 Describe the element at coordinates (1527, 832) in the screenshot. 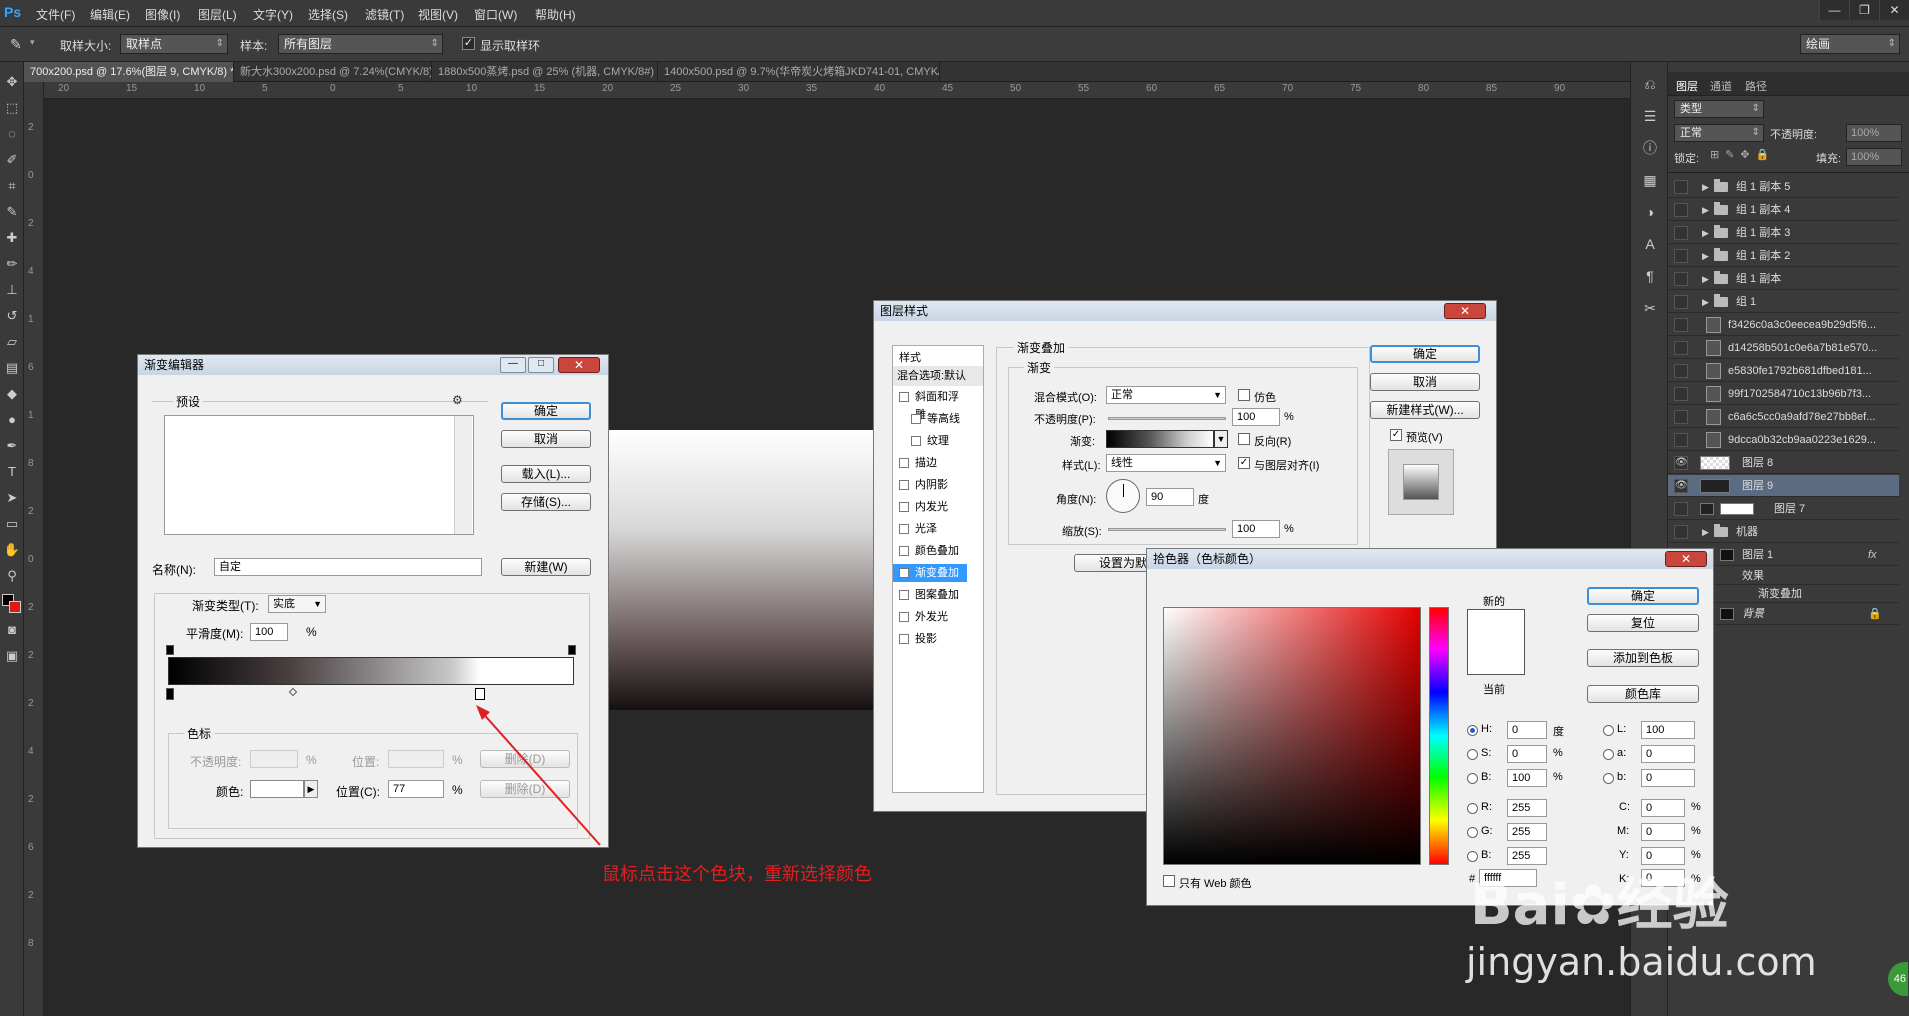

I see `g-input: 255` at that location.